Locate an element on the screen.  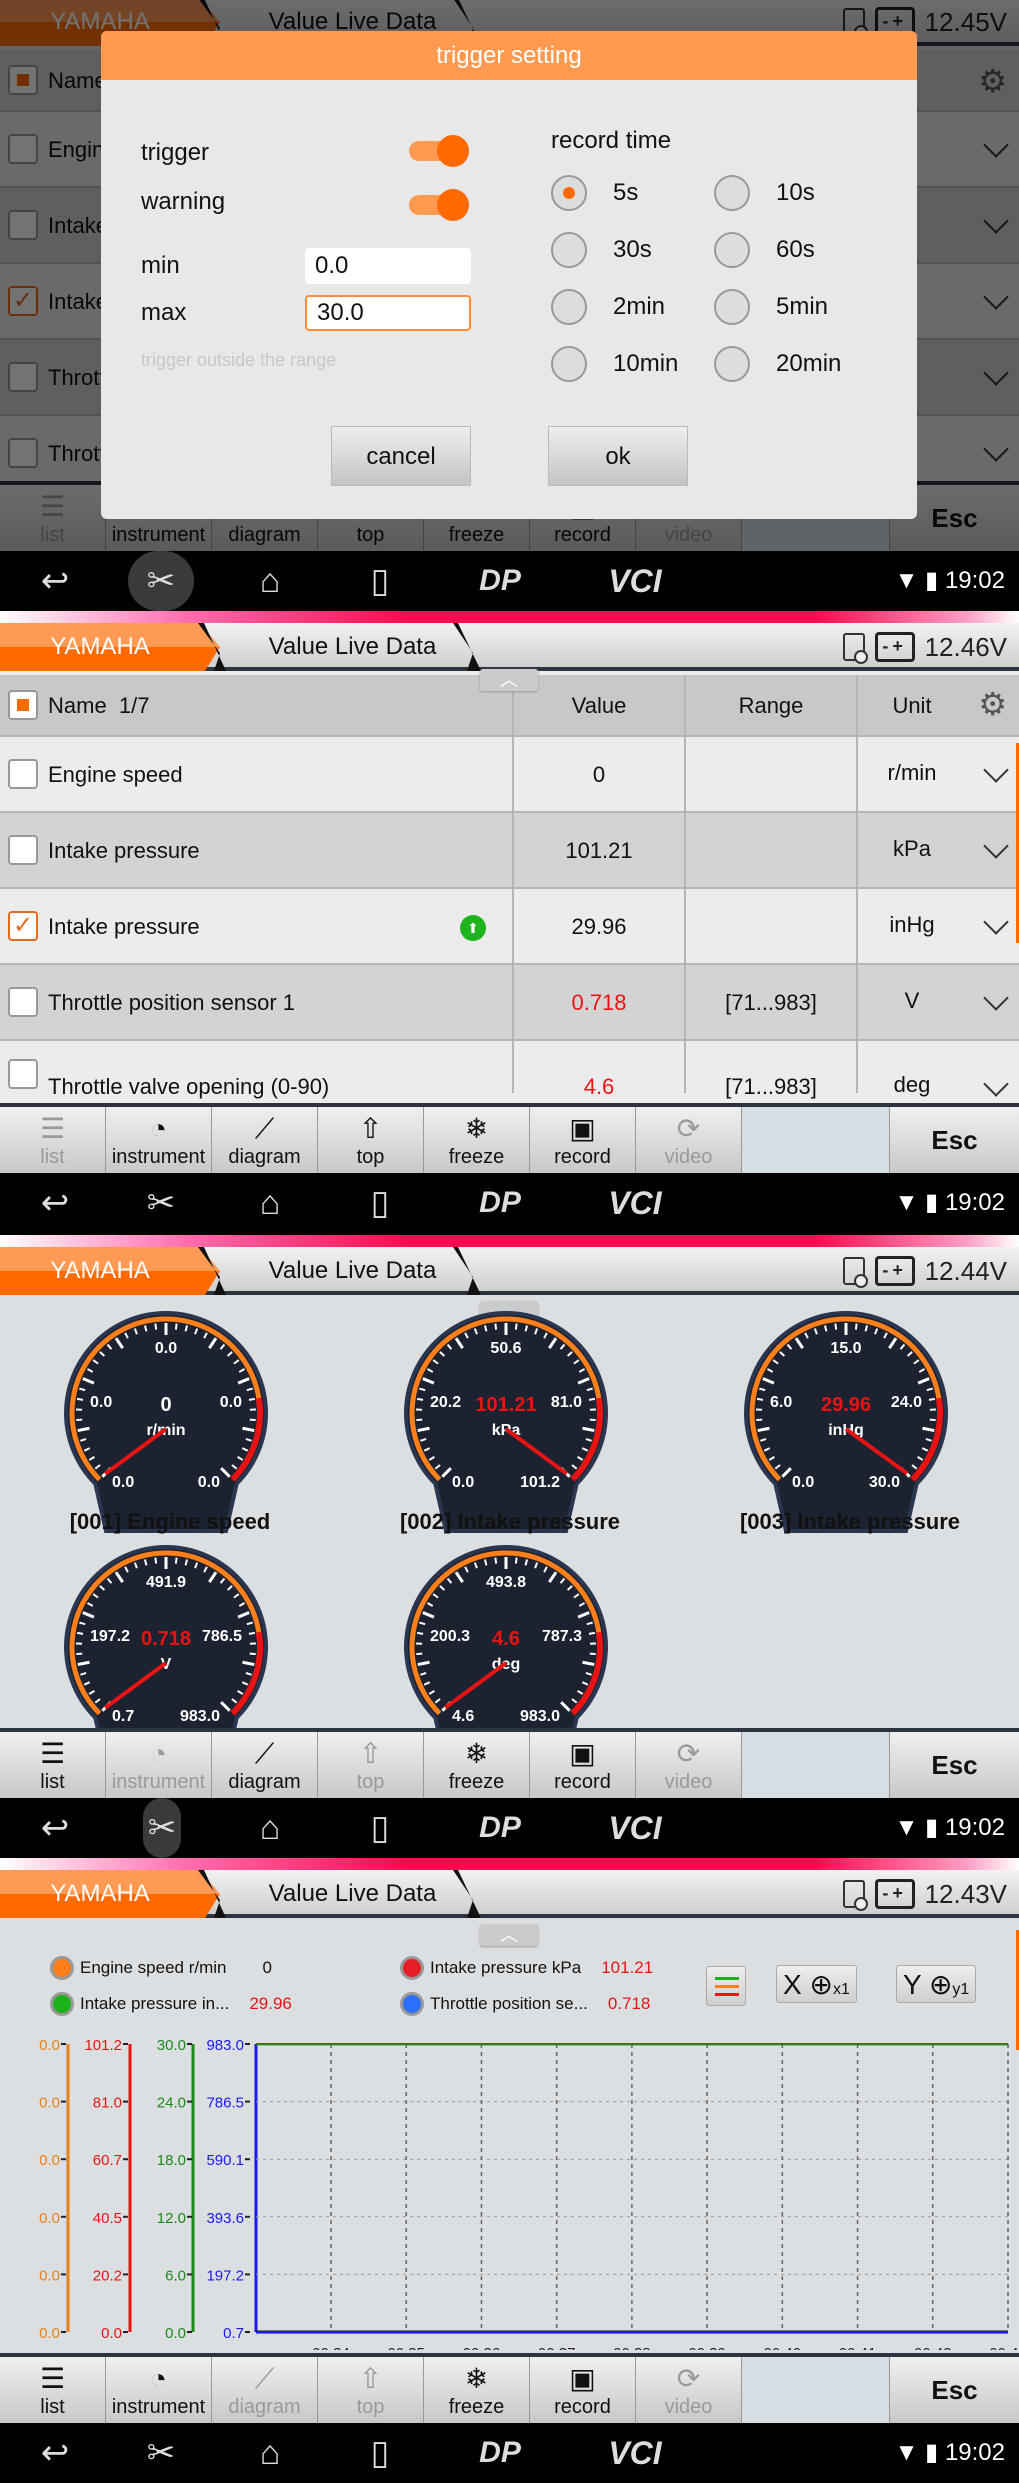
gear-icon: ⚙ is located at coordinates (992, 704).